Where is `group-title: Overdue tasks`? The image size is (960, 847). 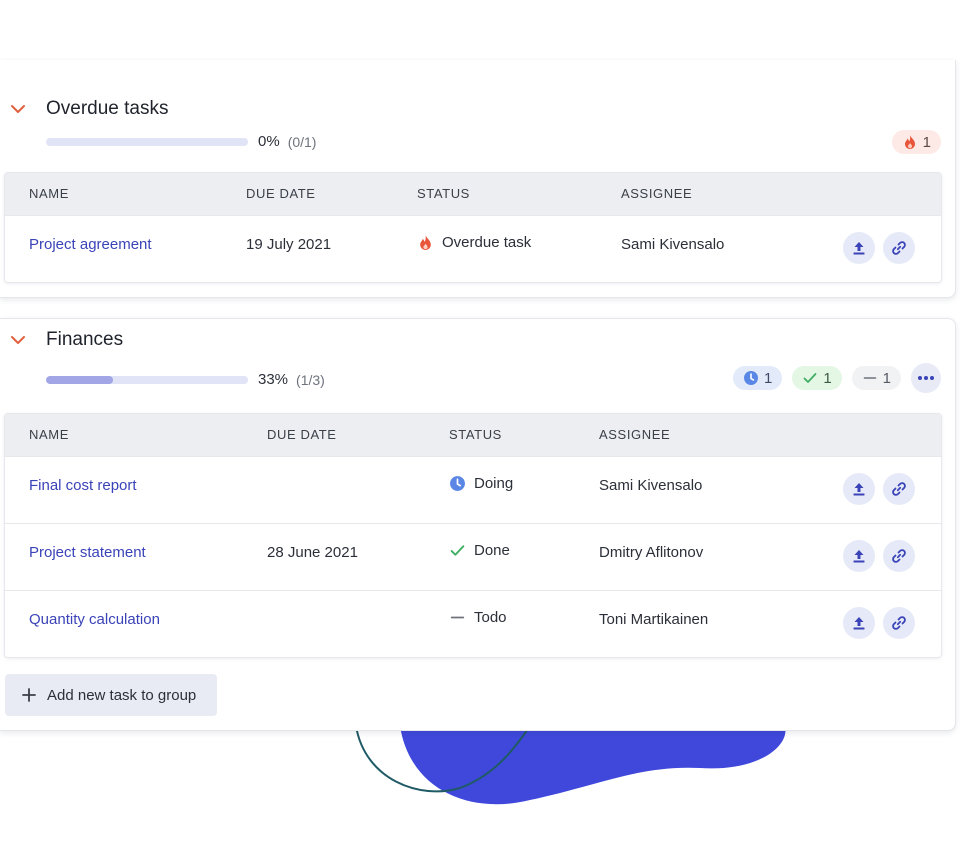 group-title: Overdue tasks is located at coordinates (107, 108).